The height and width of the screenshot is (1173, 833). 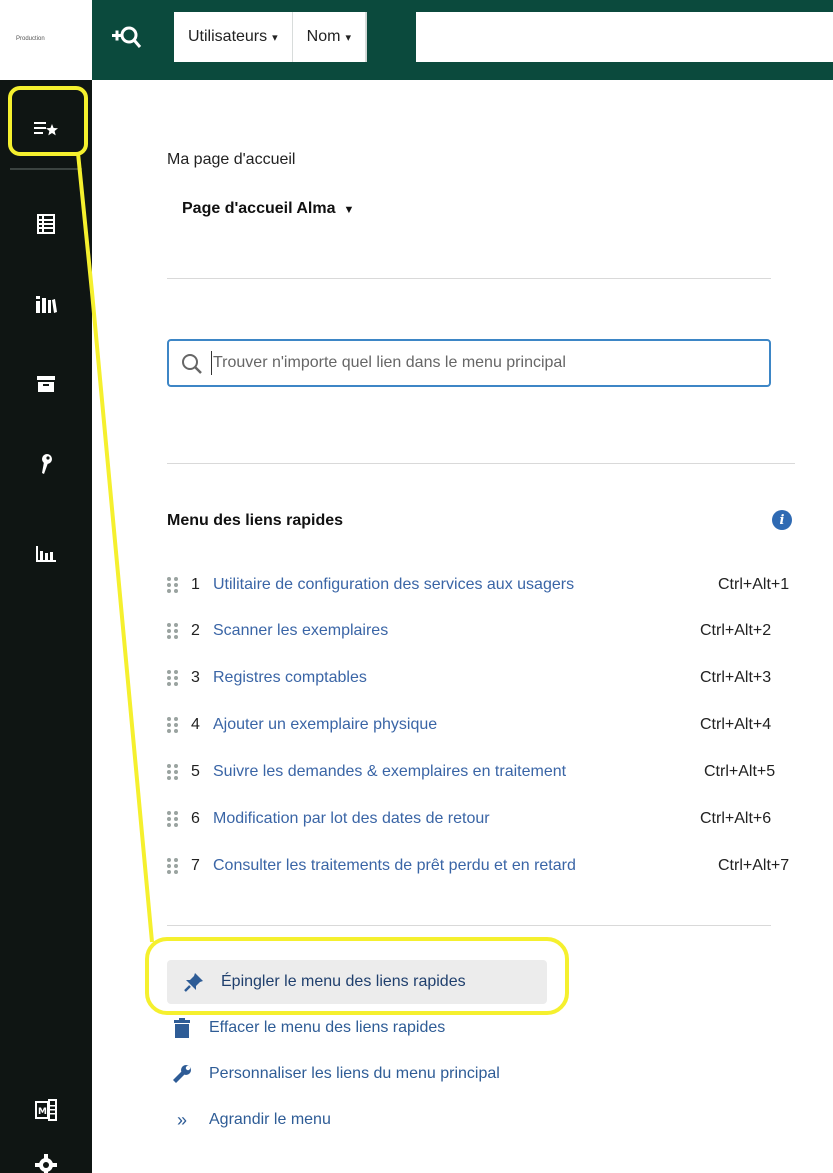 I want to click on highlight-connector-line, so click(x=115, y=547).